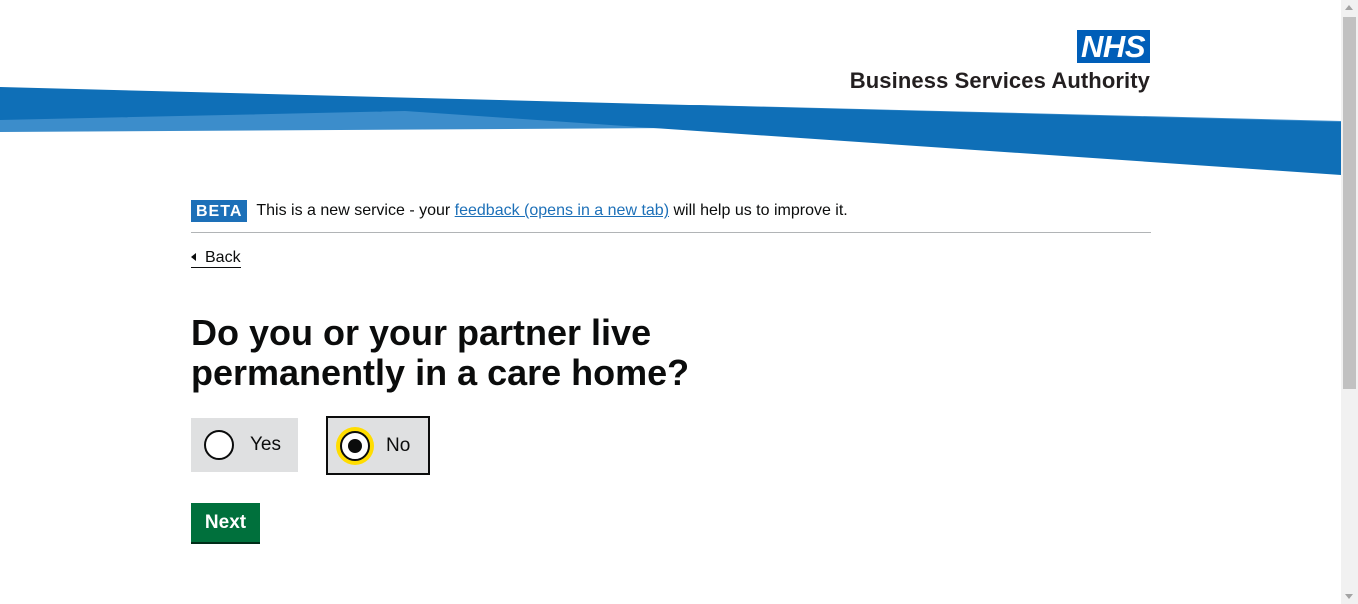 This screenshot has height=604, width=1358. Describe the element at coordinates (244, 445) in the screenshot. I see `radio-option-yes: Yes` at that location.